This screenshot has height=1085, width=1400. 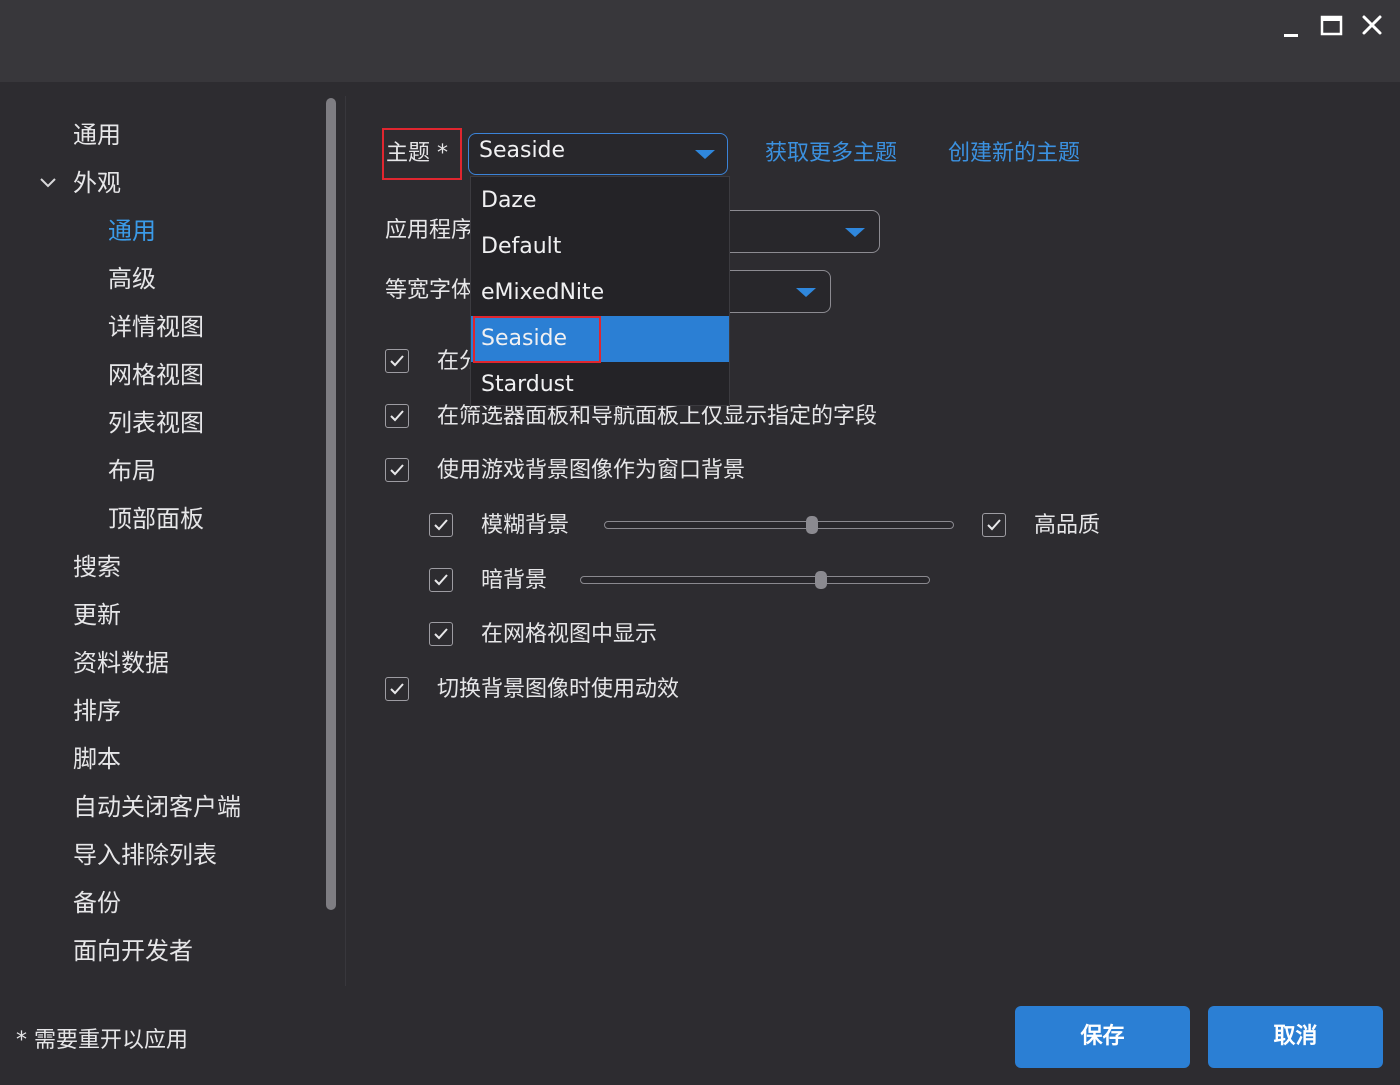 I want to click on checkbox-animate, so click(x=397, y=689).